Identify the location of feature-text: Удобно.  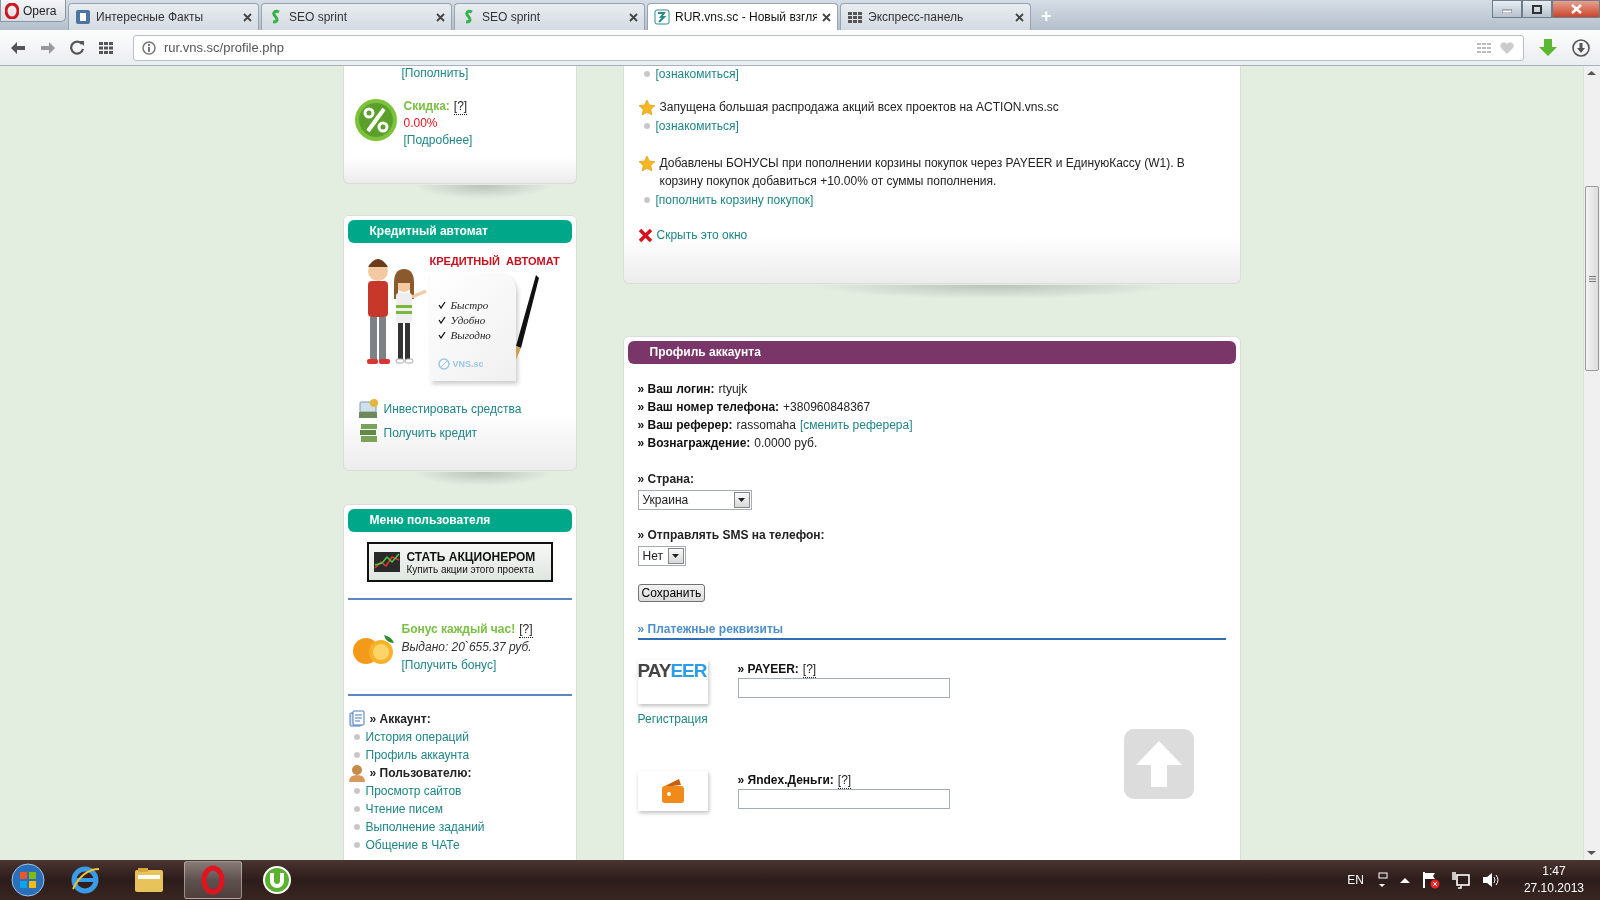
(468, 320).